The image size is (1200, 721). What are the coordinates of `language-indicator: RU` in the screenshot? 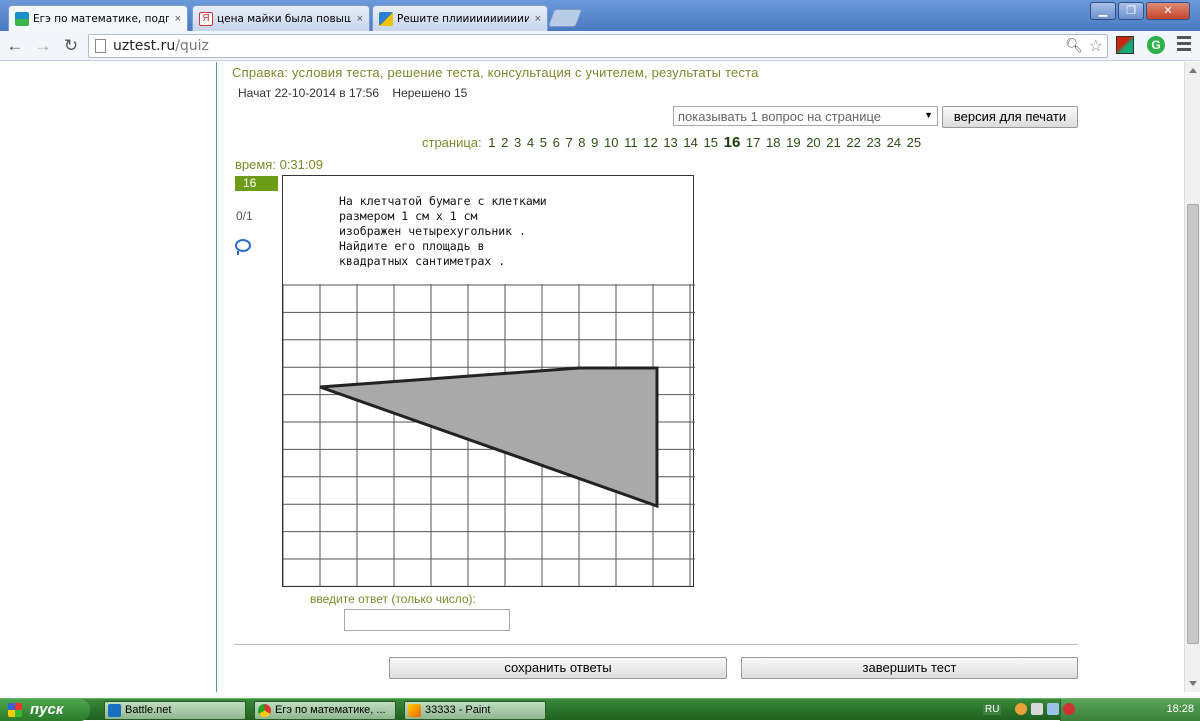 It's located at (992, 709).